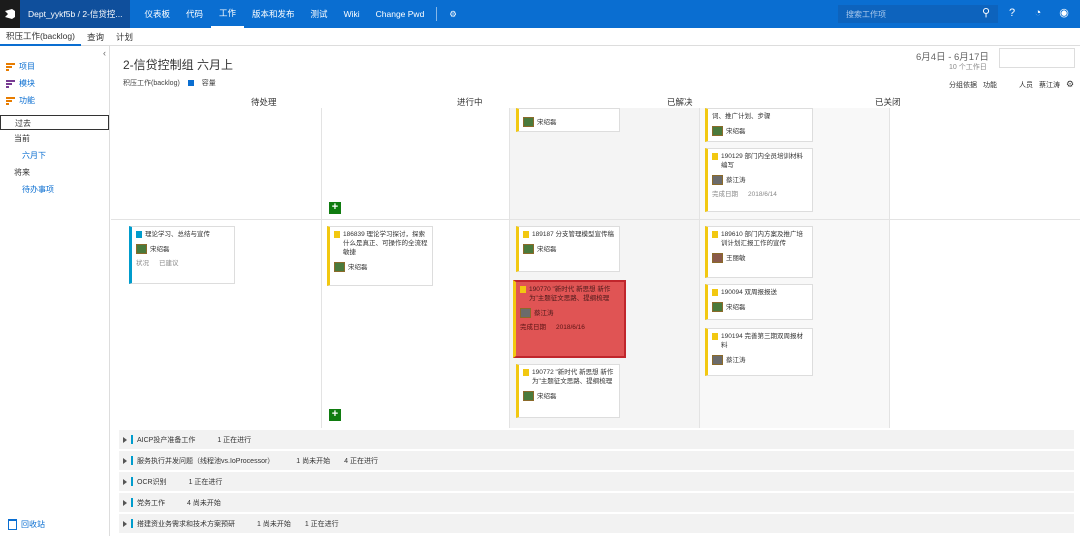 This screenshot has height=536, width=1080. Describe the element at coordinates (10, 14) in the screenshot. I see `vsts-logo-icon` at that location.